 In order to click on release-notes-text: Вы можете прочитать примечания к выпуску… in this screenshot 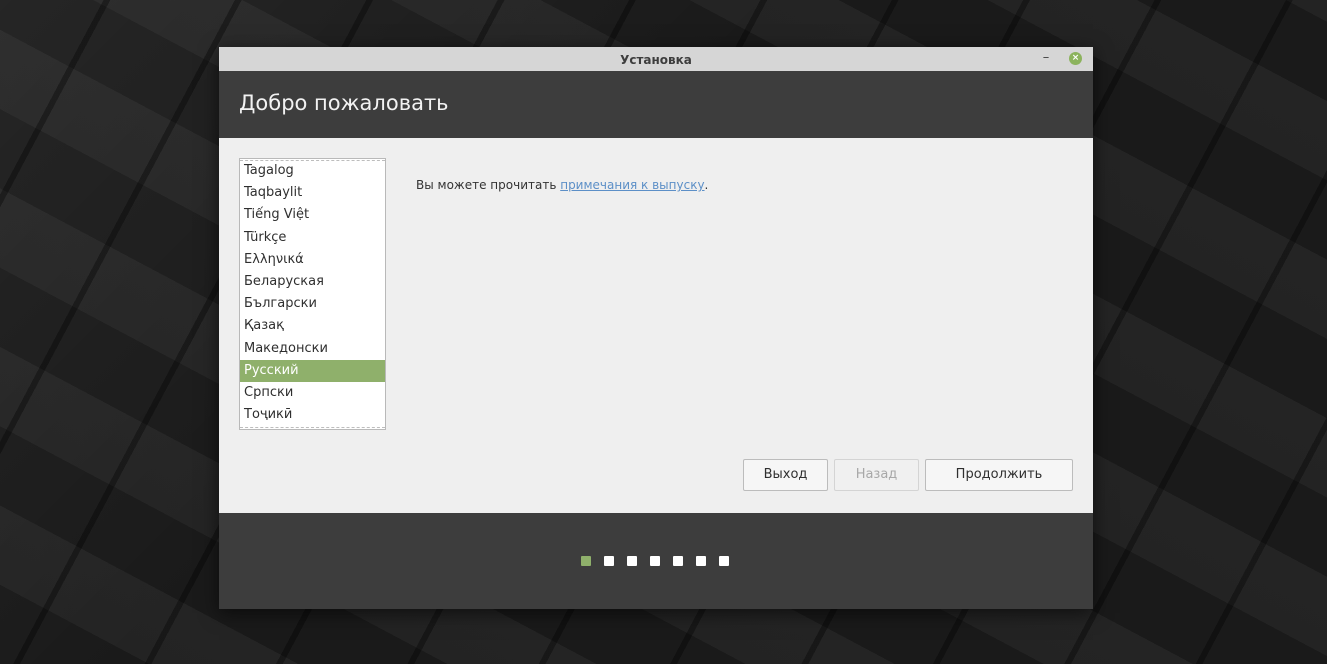, I will do `click(562, 185)`.